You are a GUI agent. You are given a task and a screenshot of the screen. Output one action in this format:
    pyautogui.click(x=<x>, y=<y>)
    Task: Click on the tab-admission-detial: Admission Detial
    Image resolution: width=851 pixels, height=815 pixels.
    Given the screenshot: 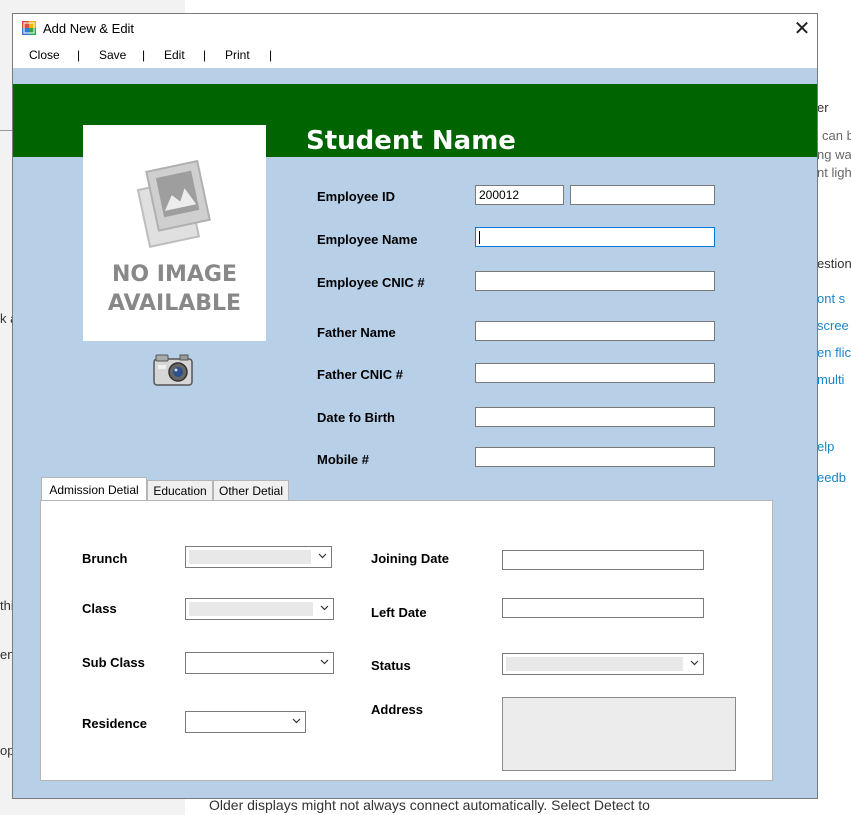 What is the action you would take?
    pyautogui.click(x=94, y=489)
    